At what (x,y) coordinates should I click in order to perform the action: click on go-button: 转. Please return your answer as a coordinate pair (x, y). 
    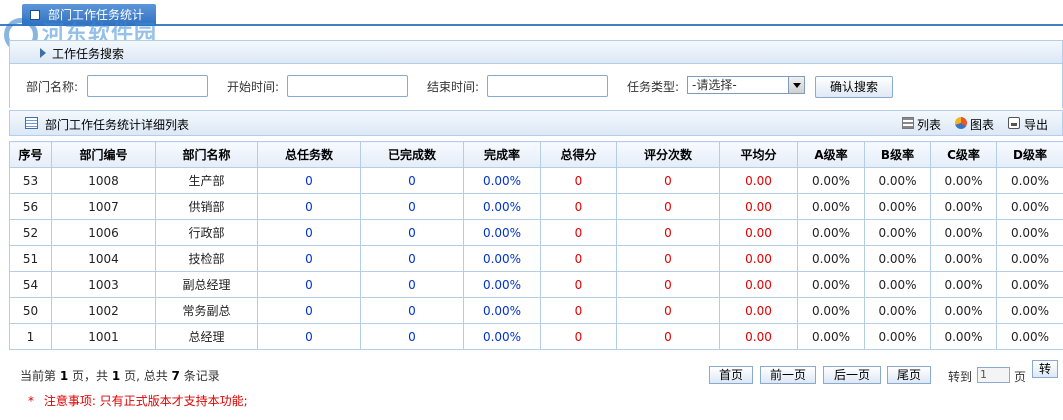
    Looking at the image, I should click on (1045, 369).